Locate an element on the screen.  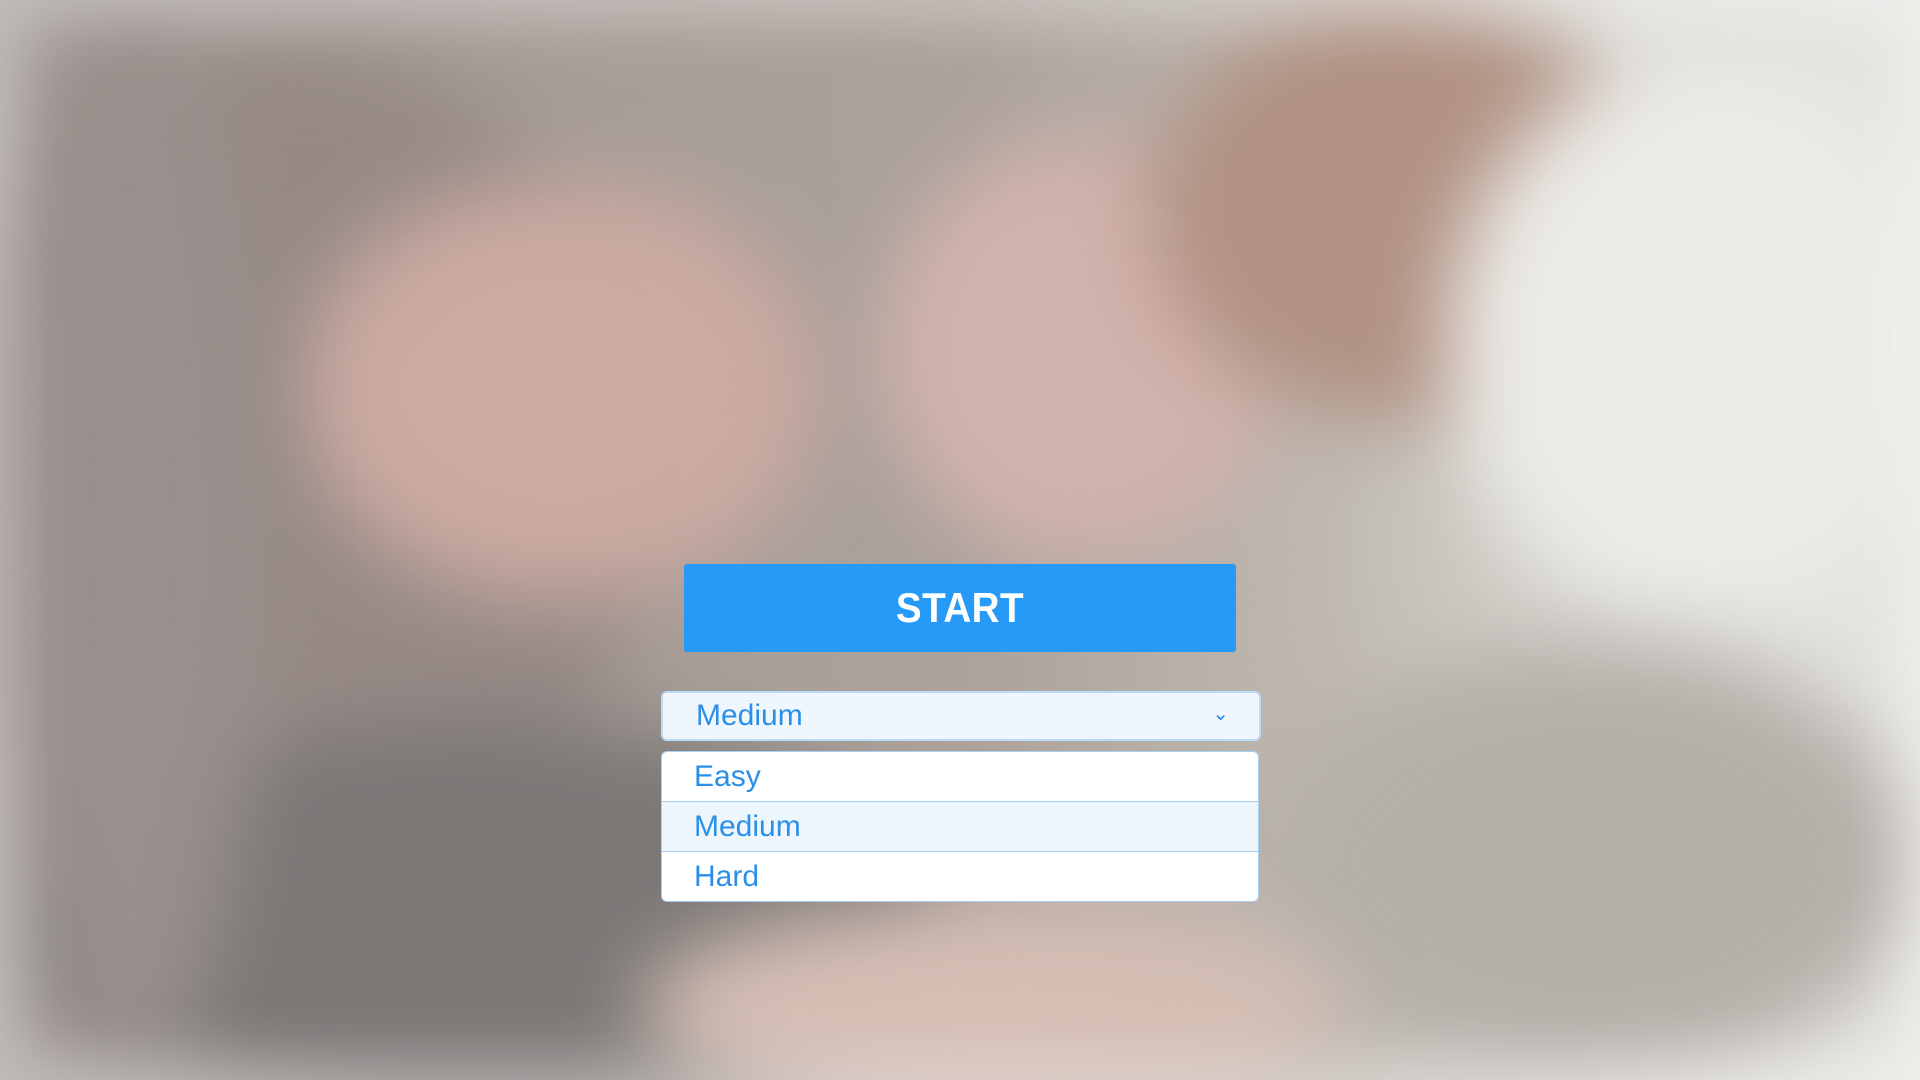
difficulty-select: Medium ⌄ is located at coordinates (961, 716).